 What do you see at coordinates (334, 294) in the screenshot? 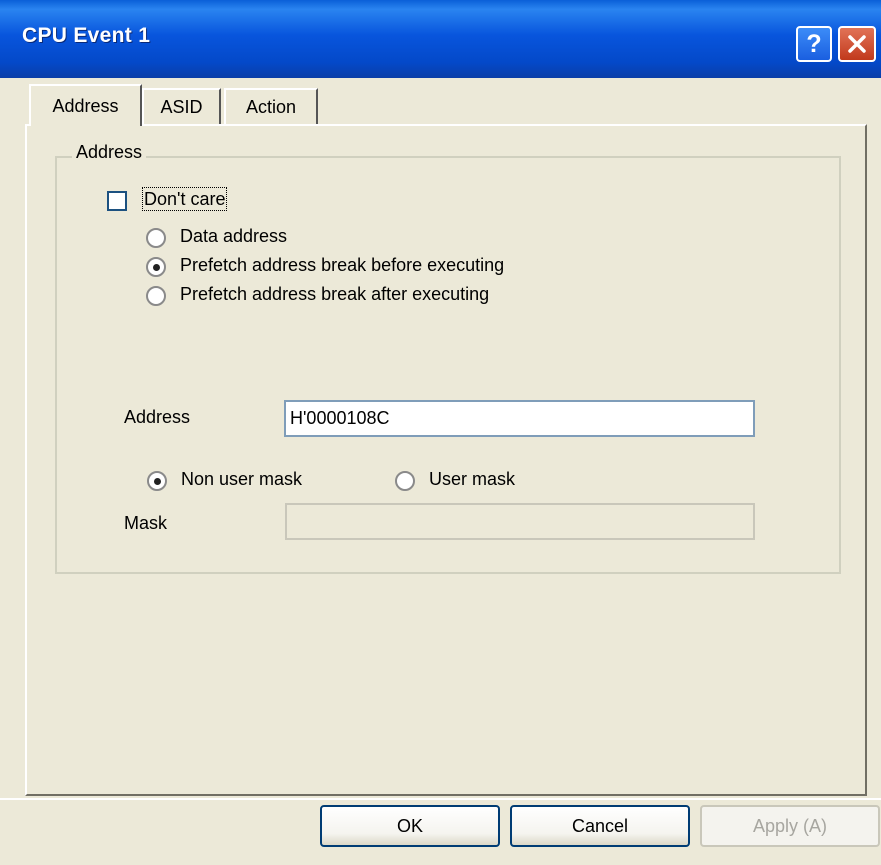
I see `radio-prefetch-after-label: Prefetch address break after executing` at bounding box center [334, 294].